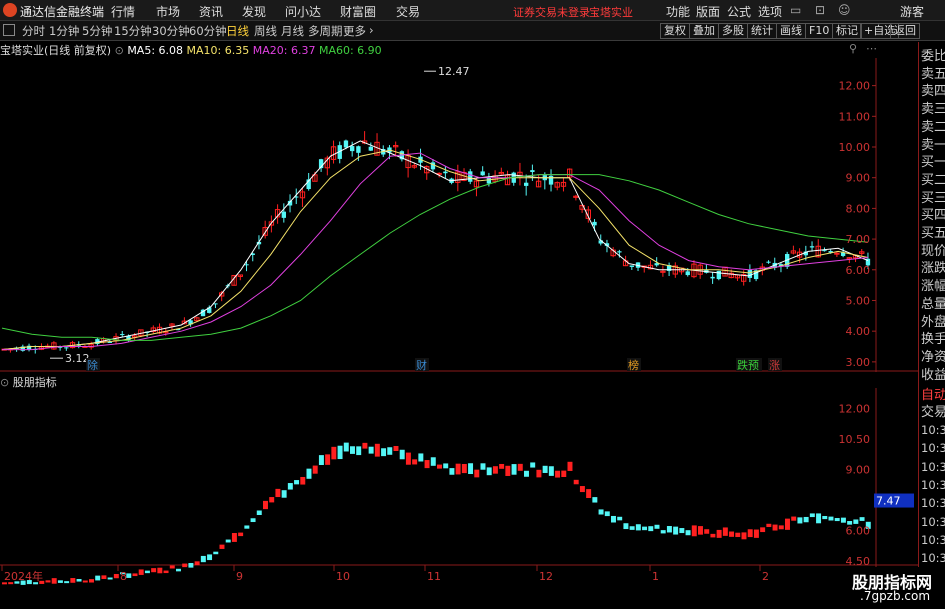 The height and width of the screenshot is (609, 945). What do you see at coordinates (454, 71) in the screenshot?
I see `high-price-label: 12.47` at bounding box center [454, 71].